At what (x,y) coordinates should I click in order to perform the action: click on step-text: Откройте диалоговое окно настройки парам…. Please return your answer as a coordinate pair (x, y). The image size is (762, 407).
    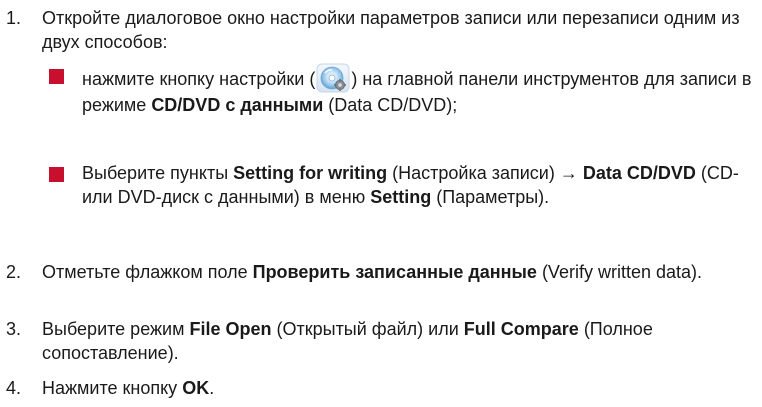
    Looking at the image, I should click on (391, 30).